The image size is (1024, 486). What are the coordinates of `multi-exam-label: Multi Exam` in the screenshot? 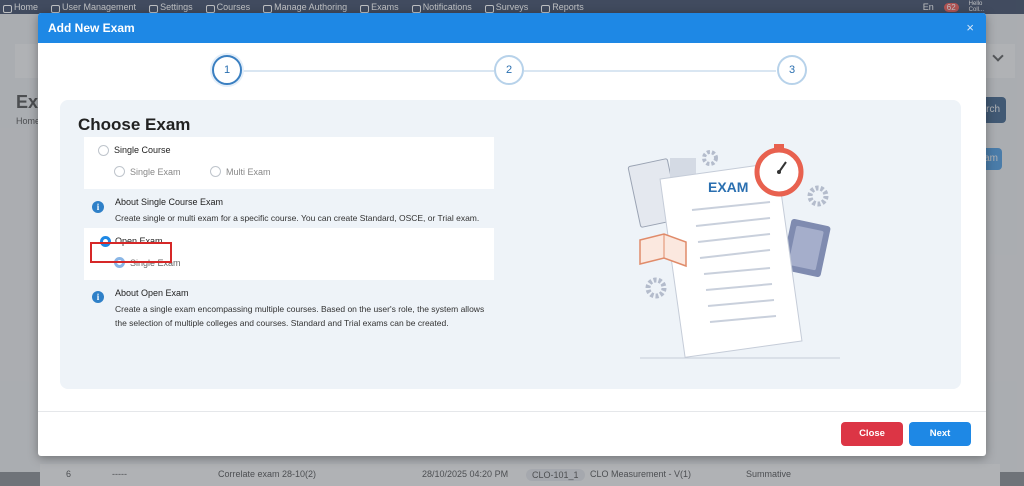 It's located at (248, 172).